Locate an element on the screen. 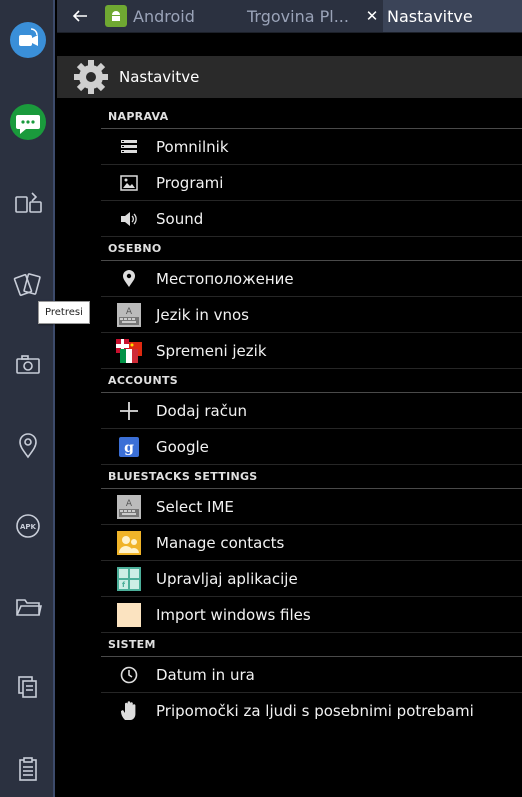 The height and width of the screenshot is (797, 522). file-icon is located at coordinates (129, 615).